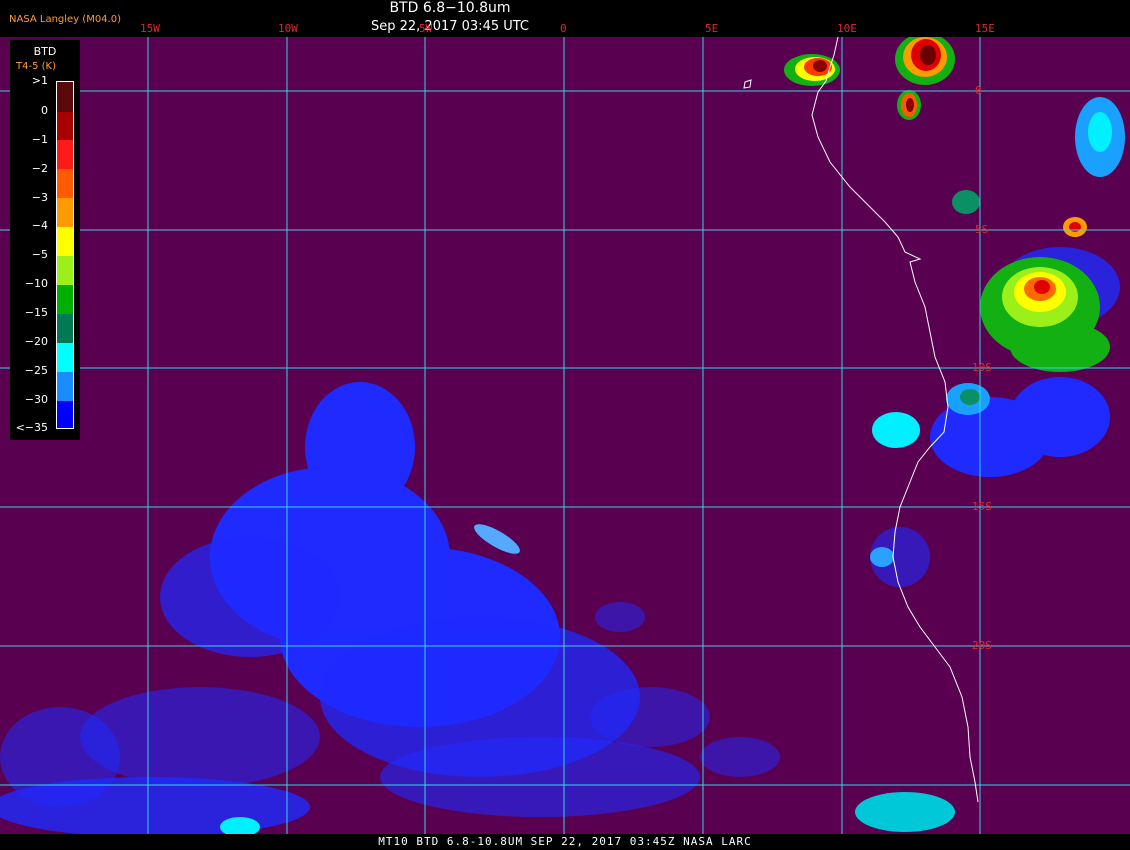  Describe the element at coordinates (150, 28) in the screenshot. I see `lon-label: 15W` at that location.